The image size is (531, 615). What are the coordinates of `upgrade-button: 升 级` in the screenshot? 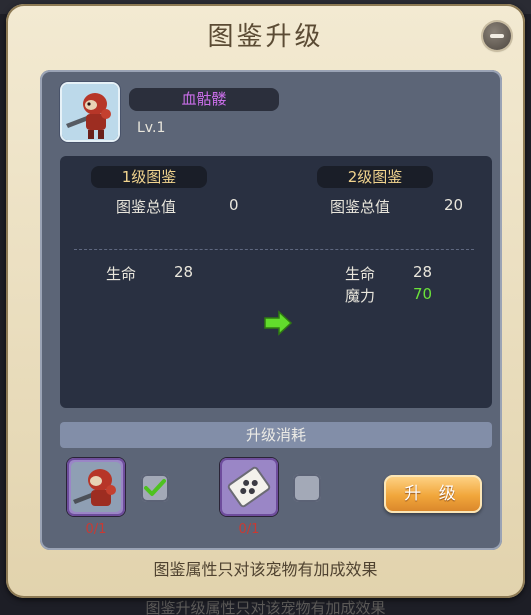 It's located at (433, 494).